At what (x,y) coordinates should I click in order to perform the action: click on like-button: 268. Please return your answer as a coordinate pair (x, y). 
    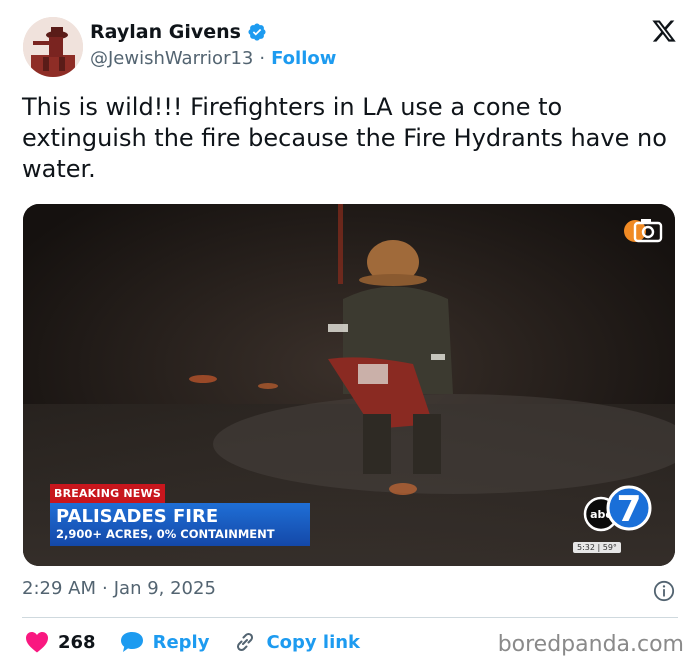
    Looking at the image, I should click on (60, 642).